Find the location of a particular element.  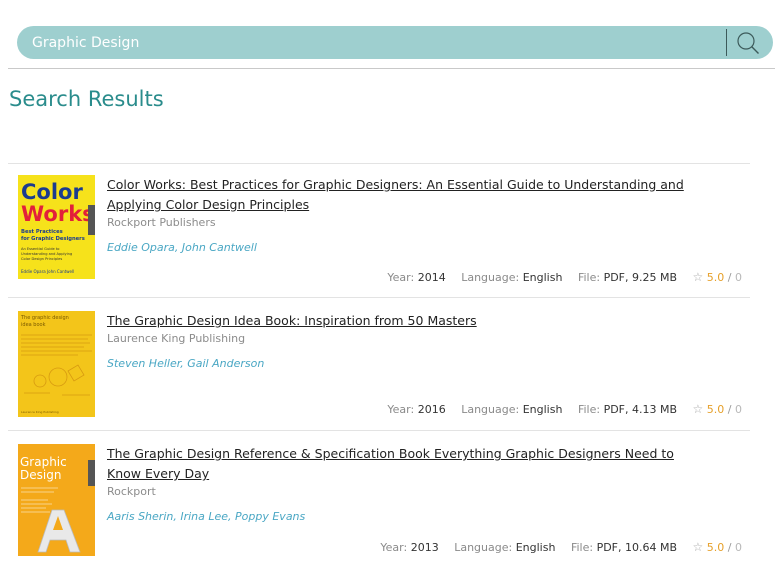

year-value: 2013 is located at coordinates (424, 547).